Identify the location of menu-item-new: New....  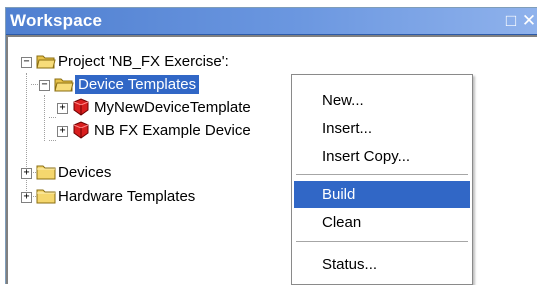
(382, 100).